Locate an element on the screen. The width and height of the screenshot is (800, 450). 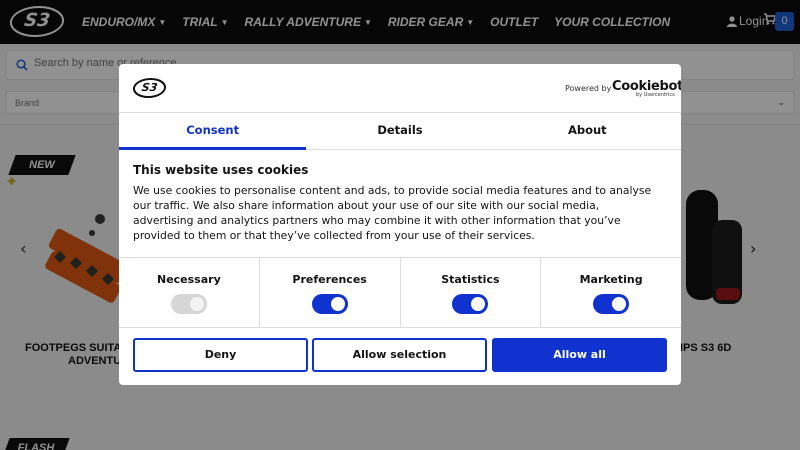
category-label: Necessary is located at coordinates (188, 279).